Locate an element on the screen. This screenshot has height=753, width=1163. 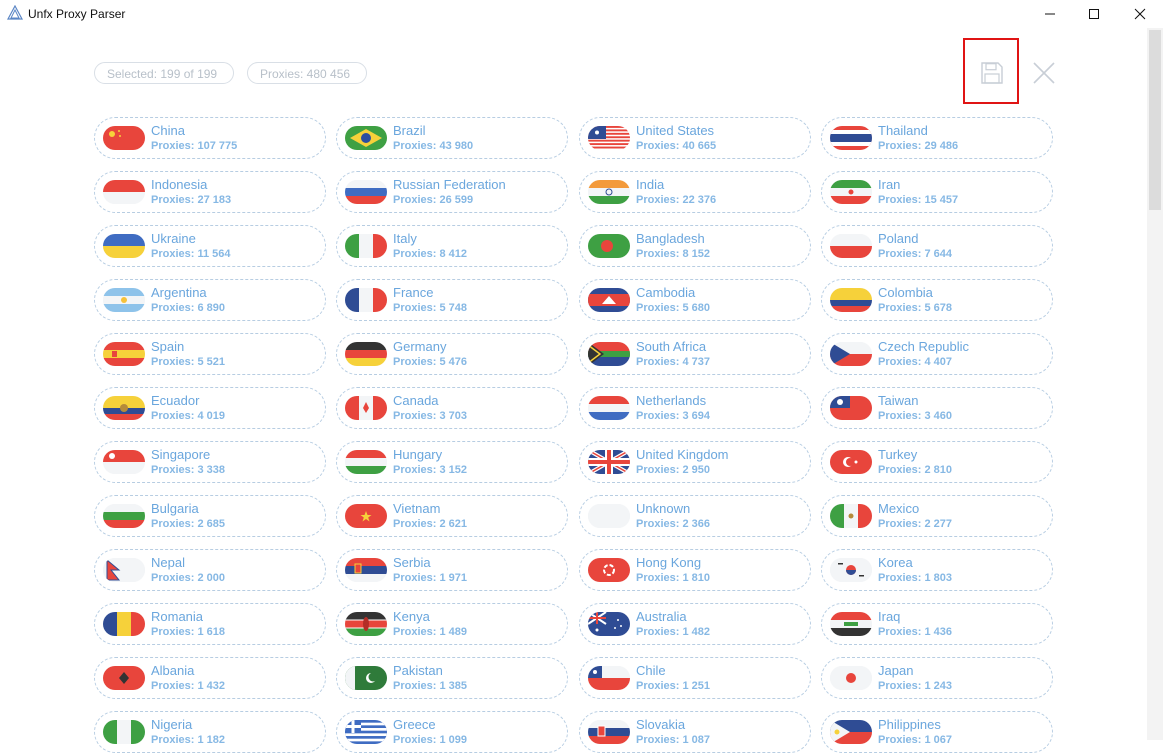
country-card: Mexico Proxies: 2 277 is located at coordinates (937, 516).